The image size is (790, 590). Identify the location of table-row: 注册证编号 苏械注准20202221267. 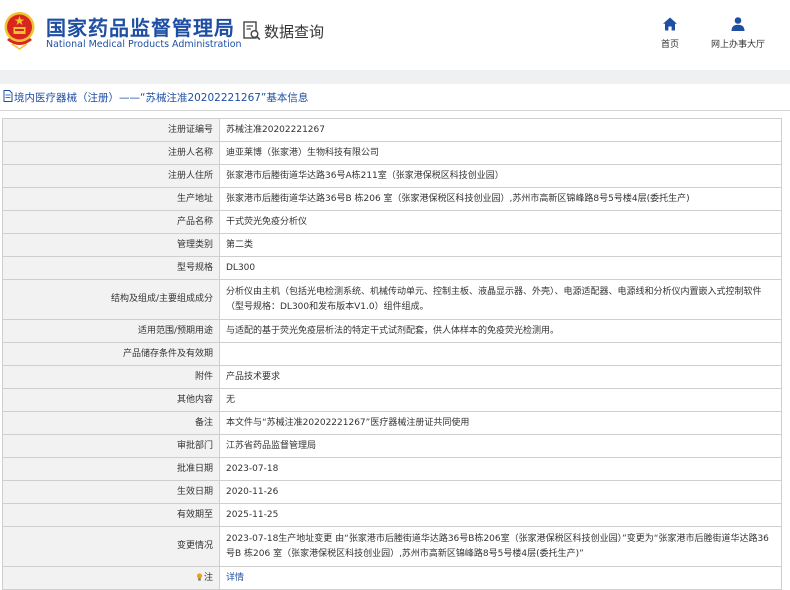
(392, 130).